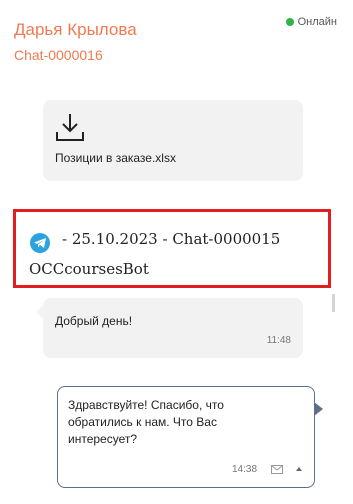 The image size is (353, 504). I want to click on file-name: Позиции в заказе.xlsx, so click(115, 158).